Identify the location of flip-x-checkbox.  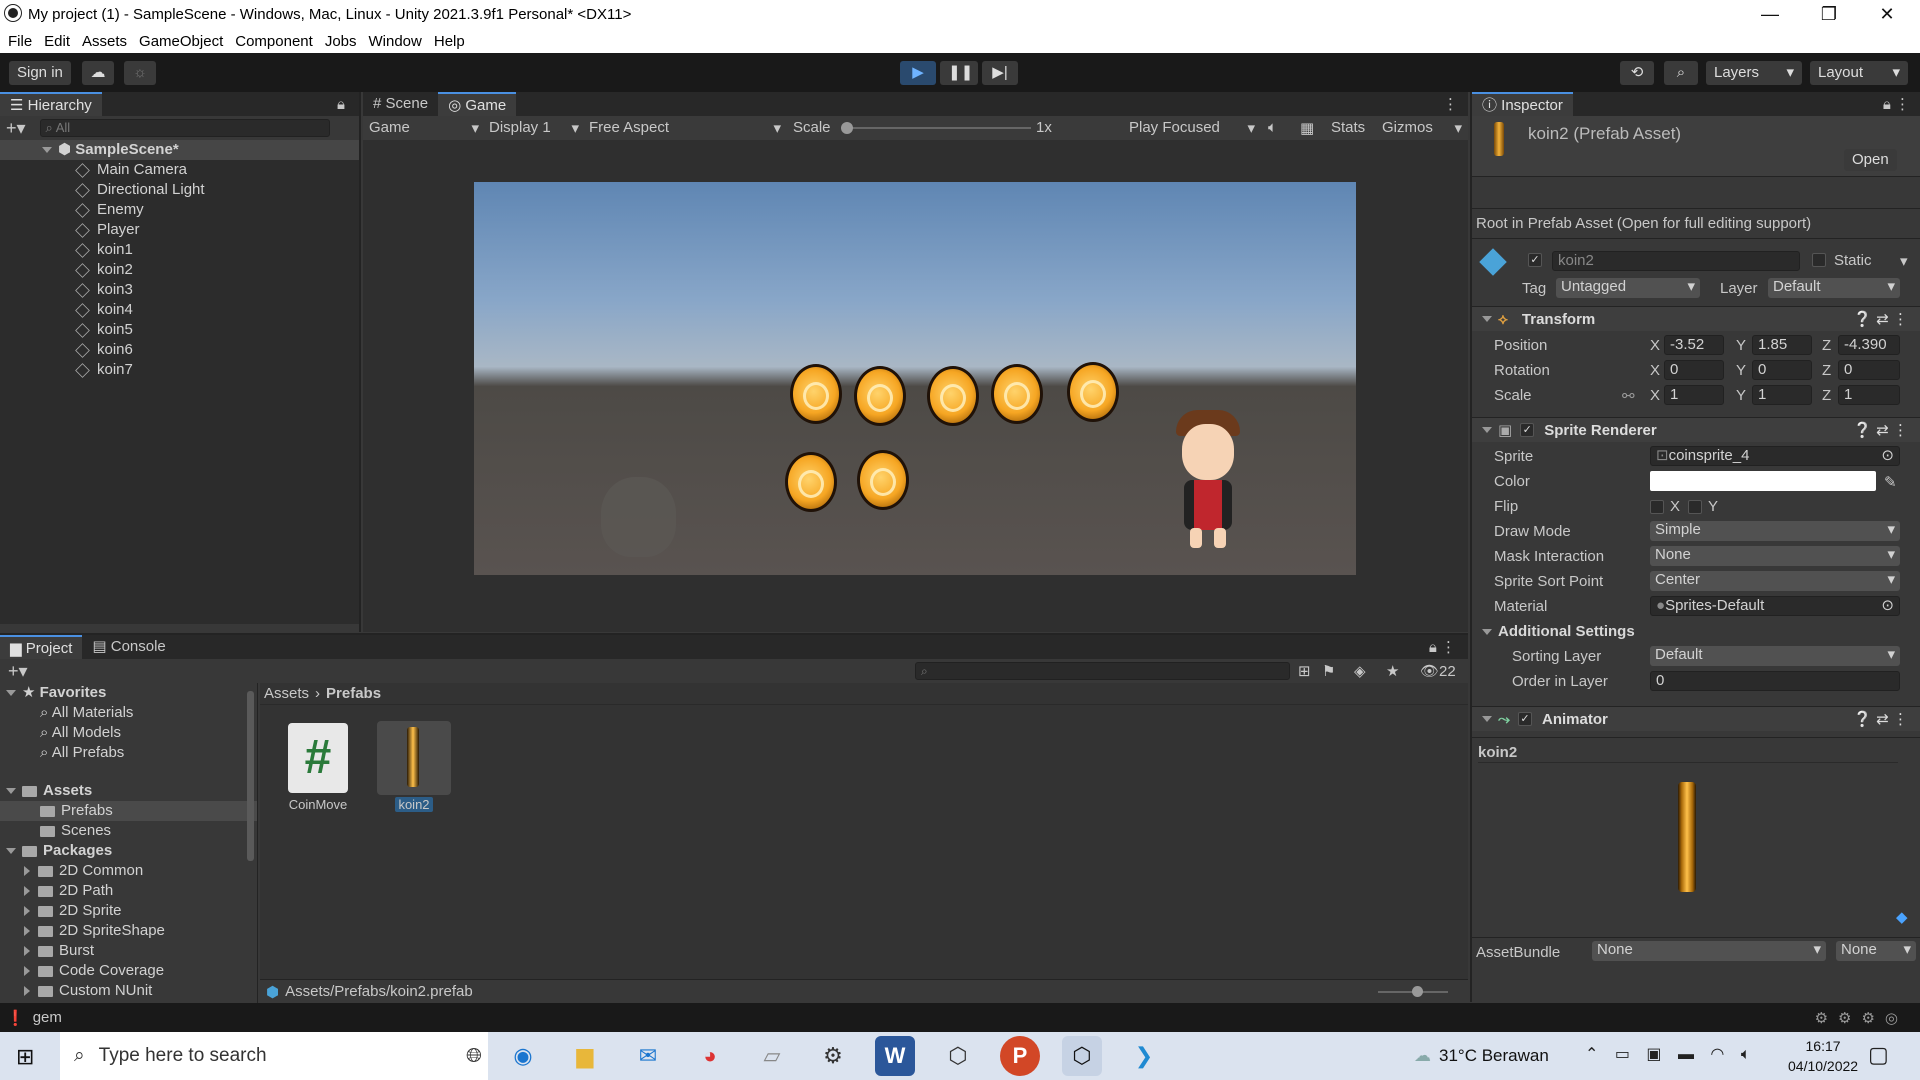
(1657, 507).